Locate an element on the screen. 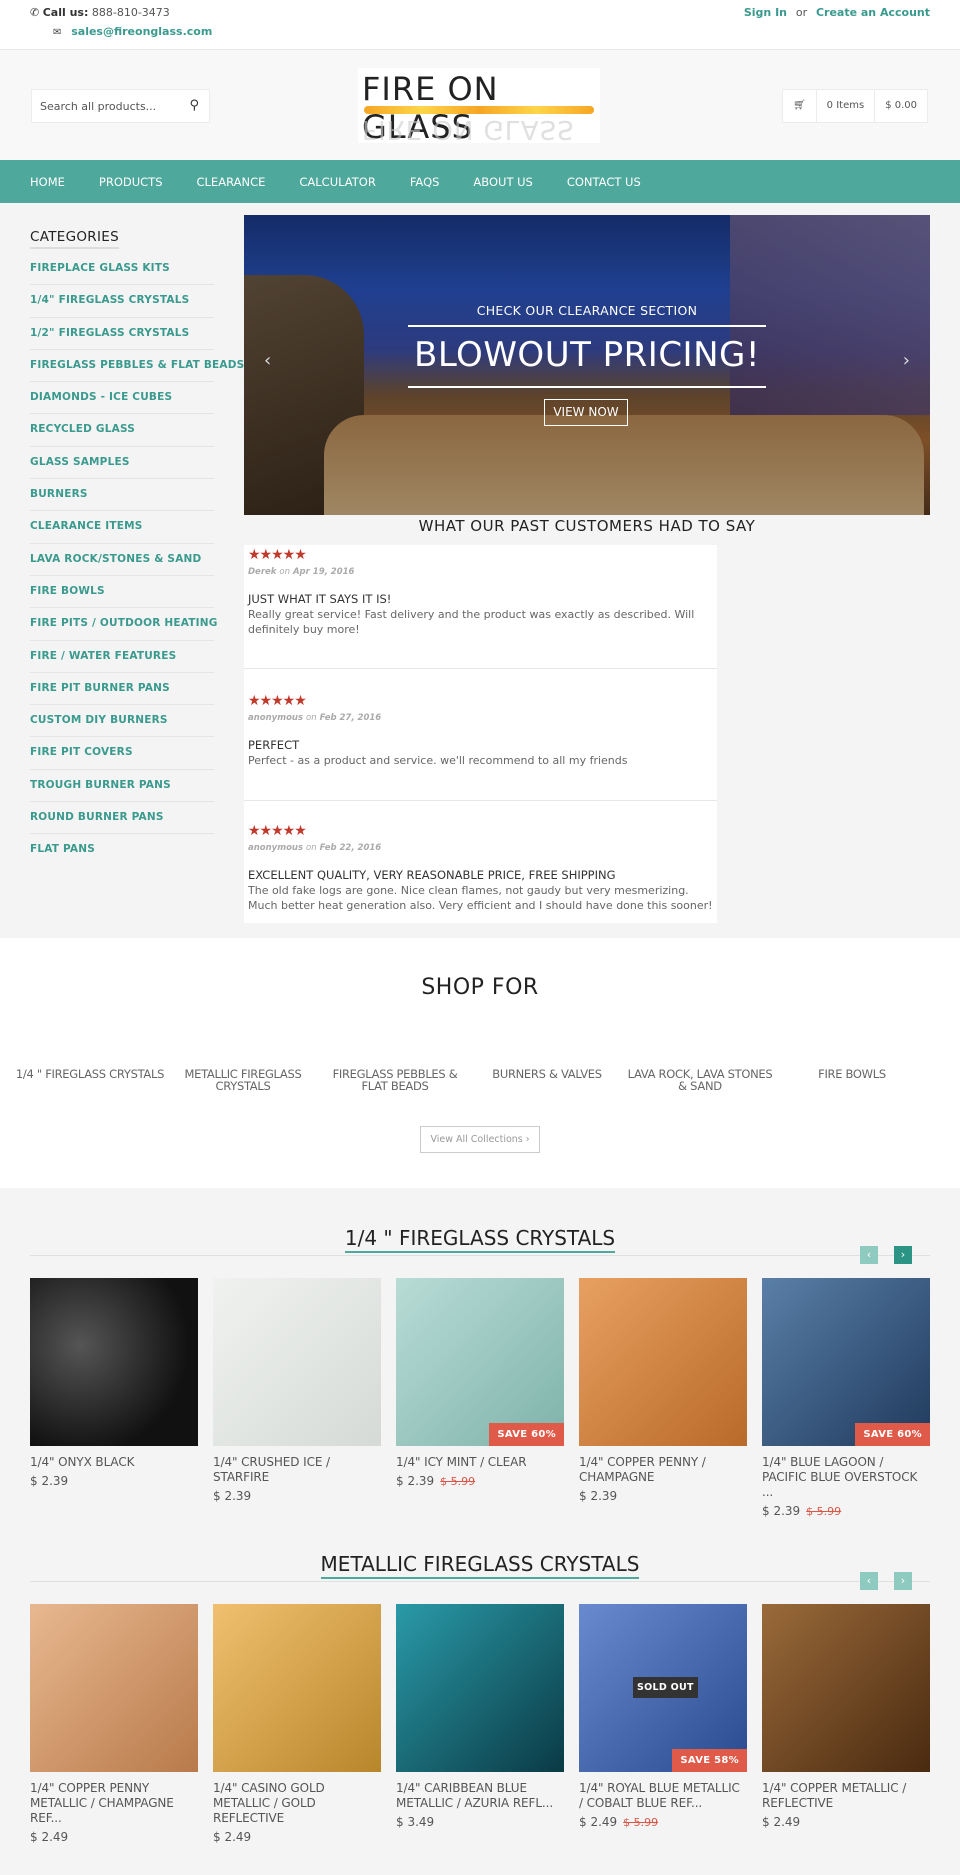 This screenshot has height=1875, width=960. logo: FIRE ON GLASS FIRE ON GLASS is located at coordinates (479, 107).